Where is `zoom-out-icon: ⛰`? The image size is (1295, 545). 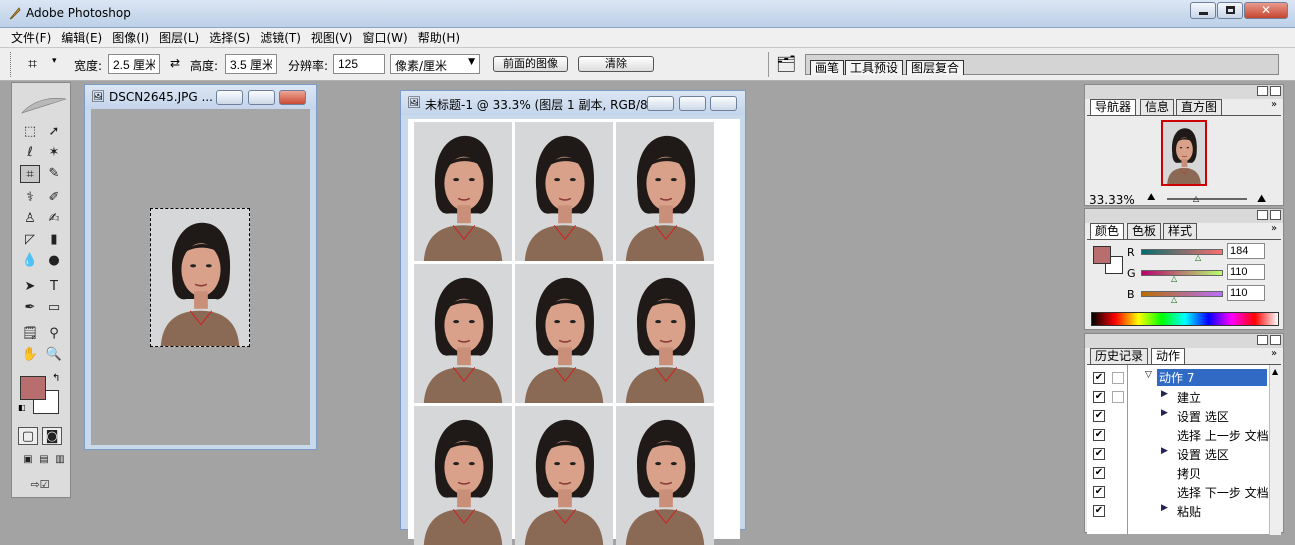
zoom-out-icon: ⛰ is located at coordinates (1151, 197).